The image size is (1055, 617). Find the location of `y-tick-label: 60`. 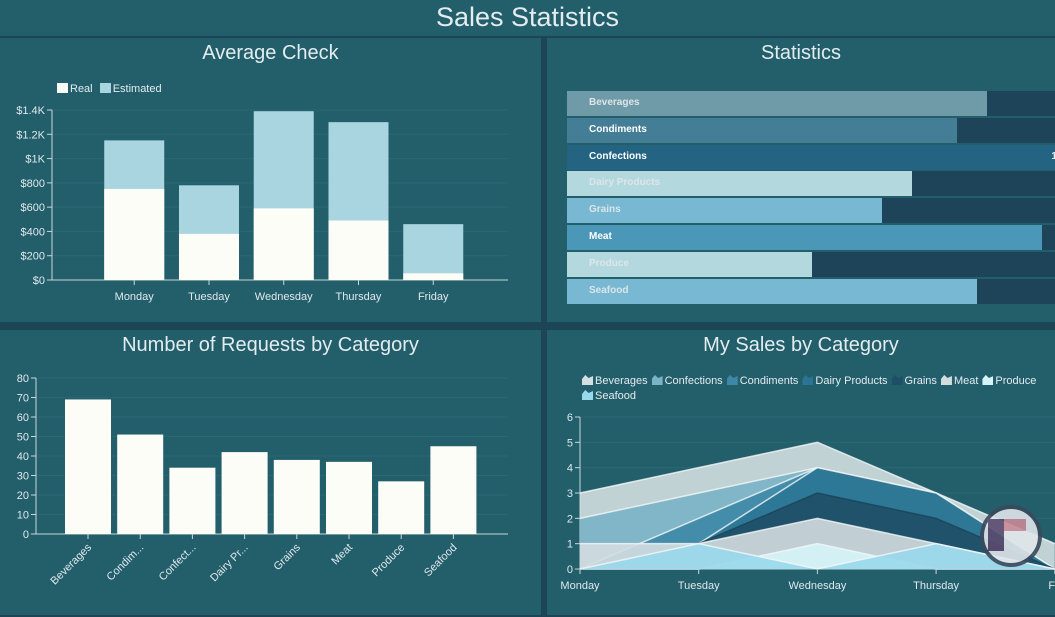

y-tick-label: 60 is located at coordinates (23, 418).